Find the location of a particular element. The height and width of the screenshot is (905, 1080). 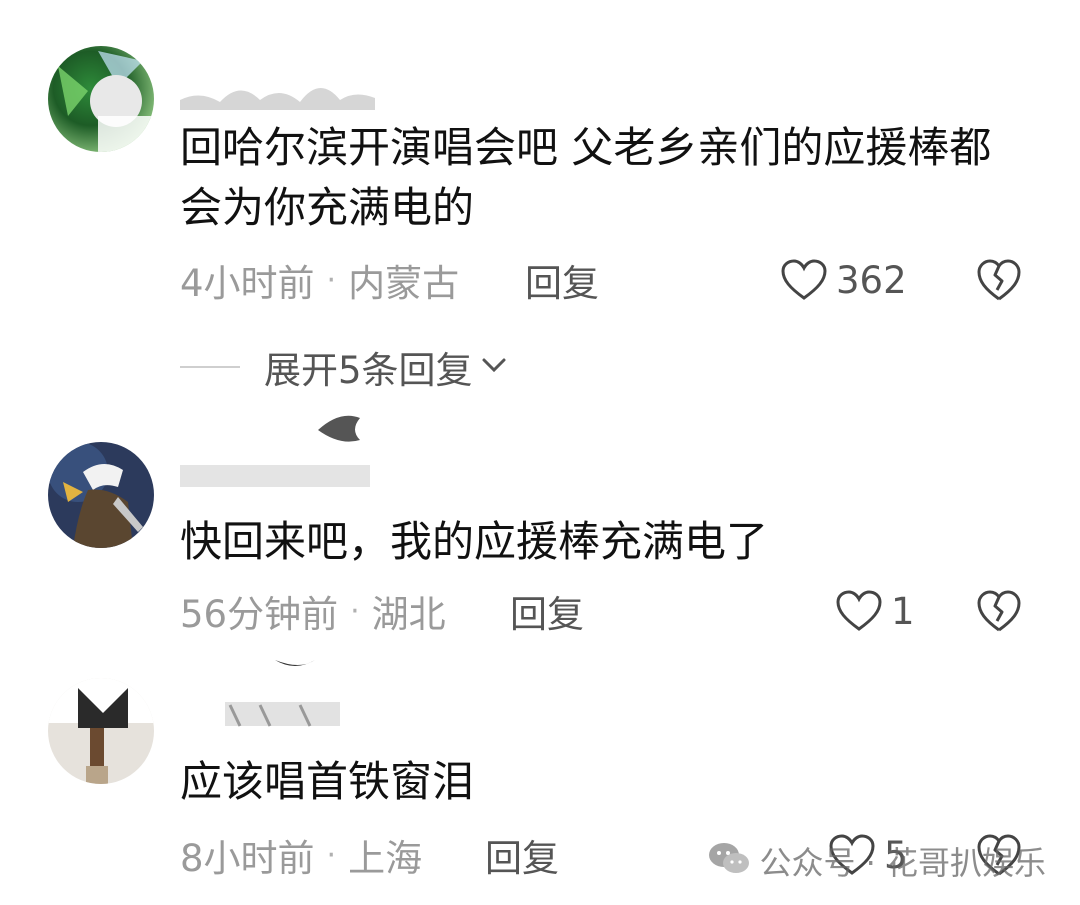

comment-time: 4小时前 is located at coordinates (247, 283).